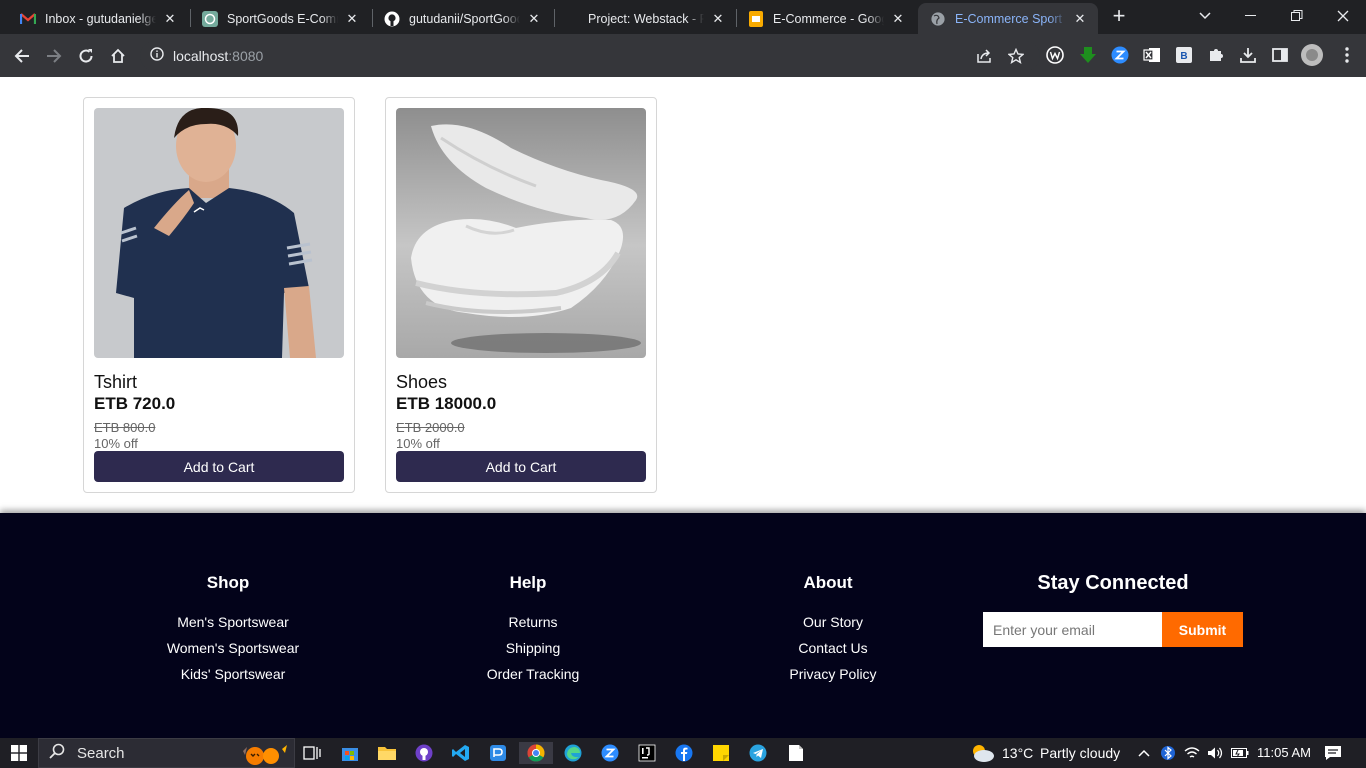  What do you see at coordinates (263, 754) in the screenshot?
I see `halloween-pumpkin-icon` at bounding box center [263, 754].